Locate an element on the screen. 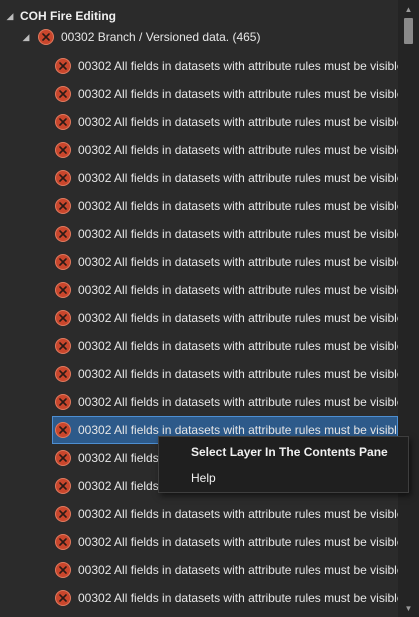 The image size is (419, 617). menu-item-help: Help is located at coordinates (283, 478).